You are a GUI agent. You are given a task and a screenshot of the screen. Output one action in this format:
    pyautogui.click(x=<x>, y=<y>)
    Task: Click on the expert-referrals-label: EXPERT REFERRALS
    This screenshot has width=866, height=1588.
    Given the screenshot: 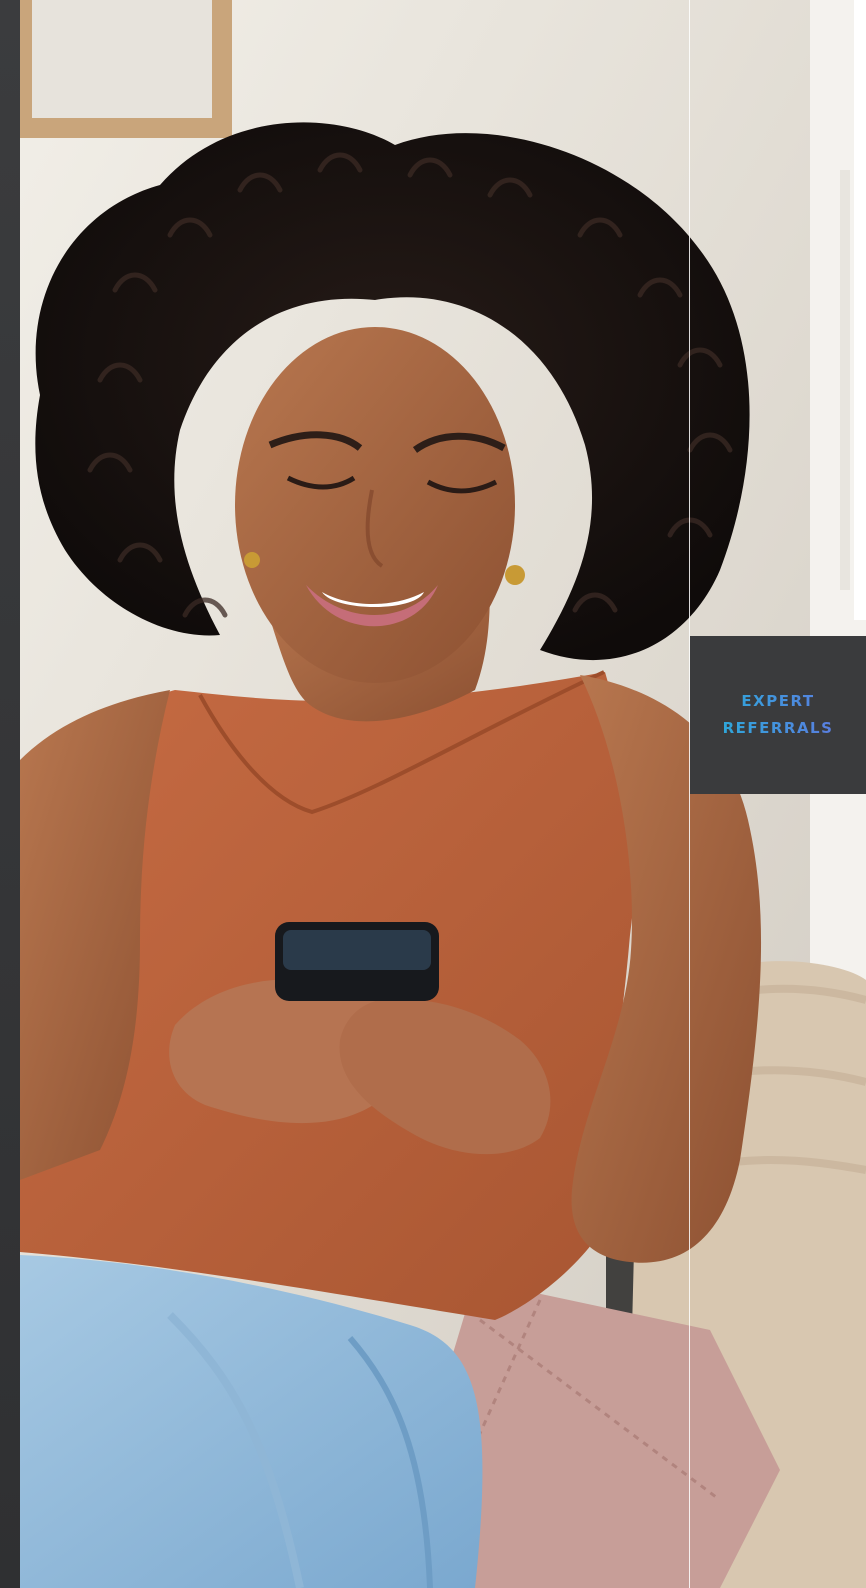 What is the action you would take?
    pyautogui.click(x=778, y=715)
    